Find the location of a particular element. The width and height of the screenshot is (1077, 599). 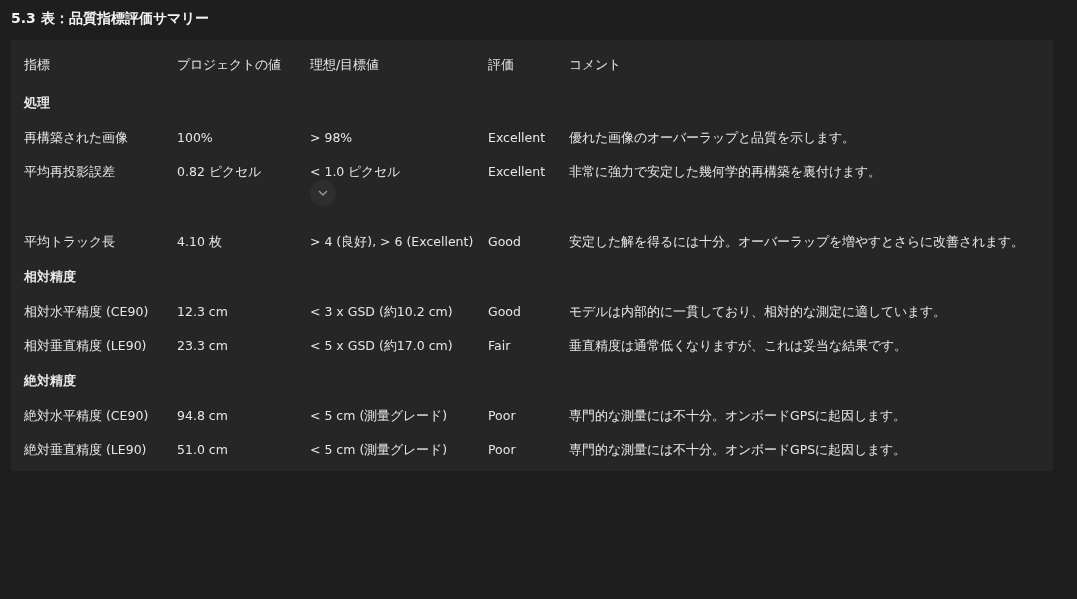

column-header: プロジェクトの値 is located at coordinates (229, 65).